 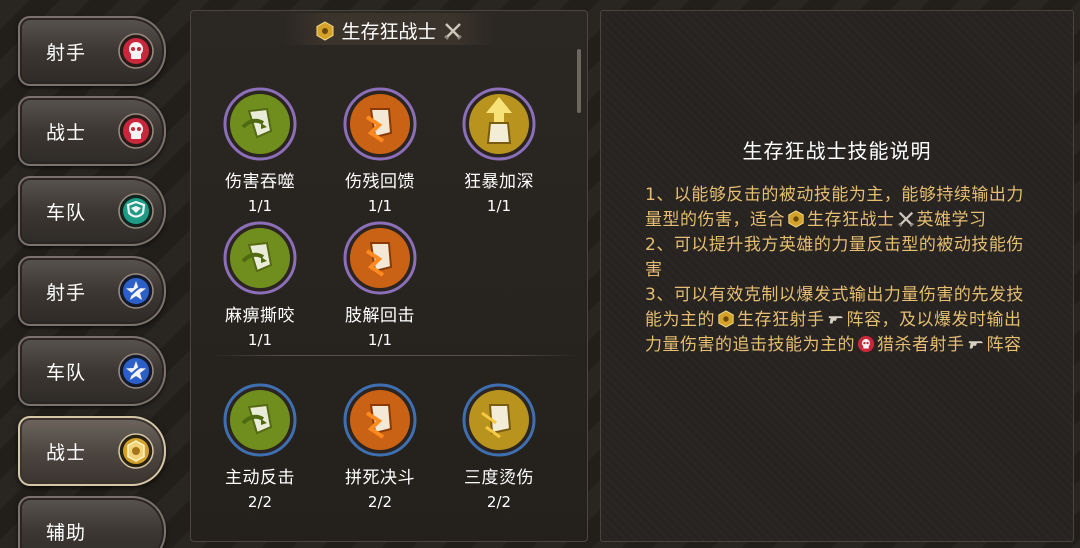 I want to click on skill-name: 主动反击, so click(x=260, y=478).